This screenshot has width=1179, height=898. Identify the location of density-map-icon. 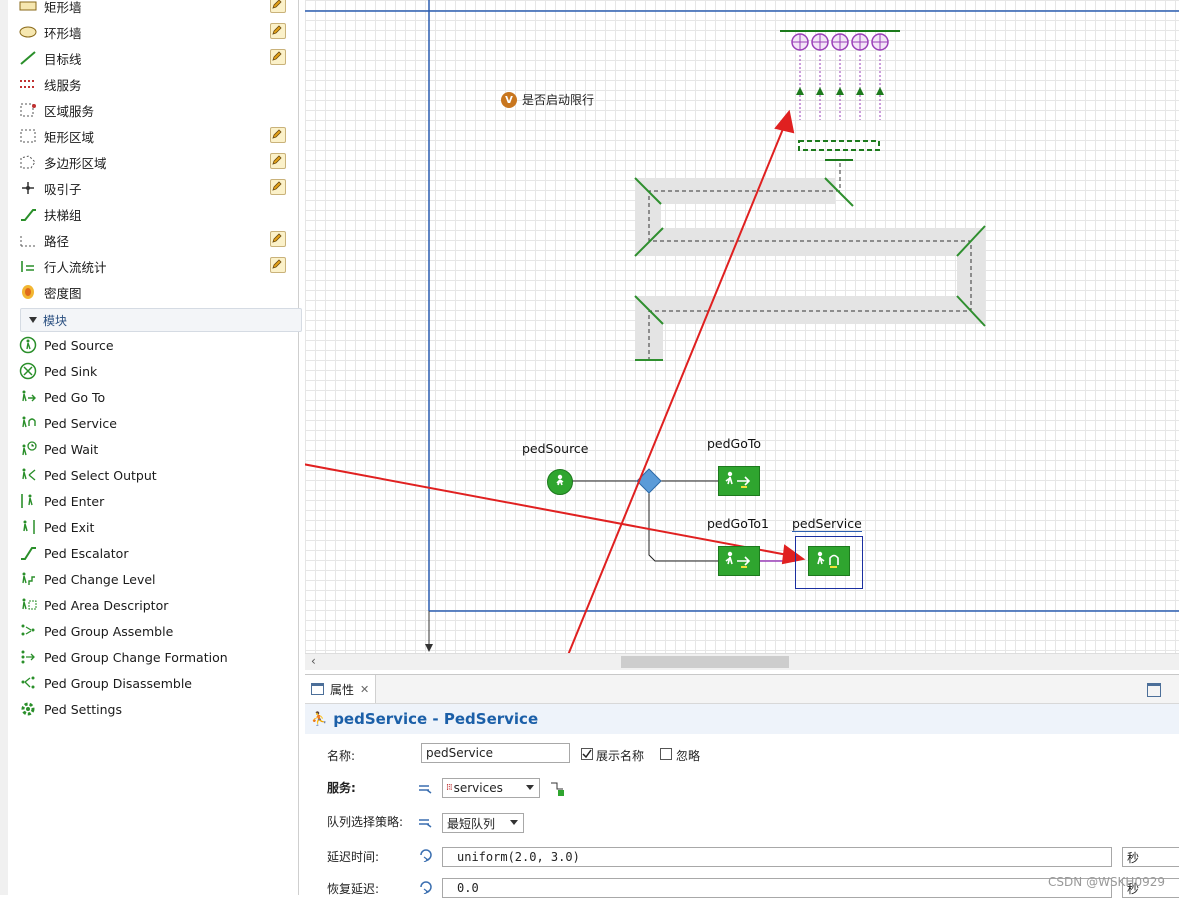
(28, 292).